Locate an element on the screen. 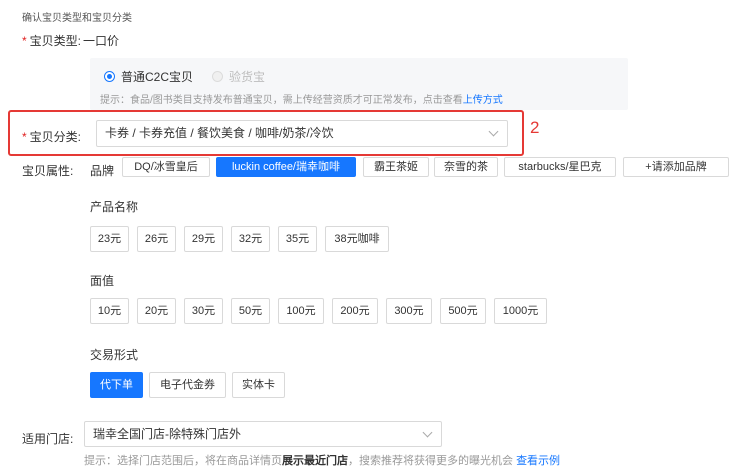 This screenshot has width=741, height=471. radio-checked-icon is located at coordinates (109, 76).